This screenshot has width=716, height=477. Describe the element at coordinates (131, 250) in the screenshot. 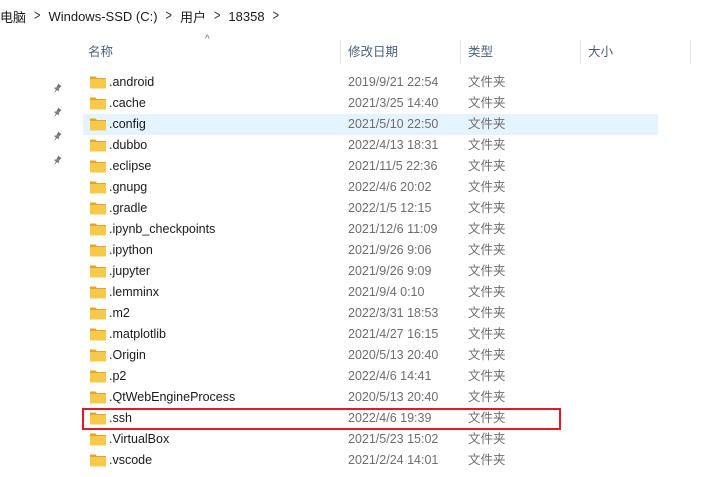

I see `file-name: .ipython` at that location.